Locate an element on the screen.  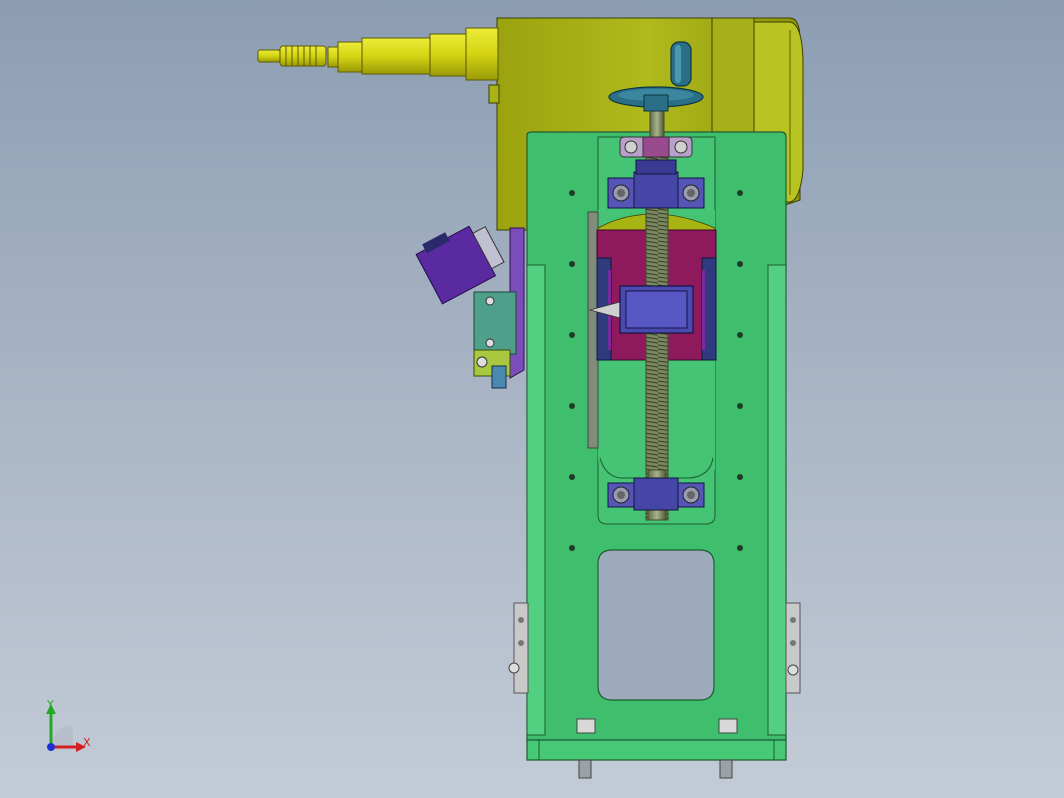
valve-assembly is located at coordinates (470, 307).